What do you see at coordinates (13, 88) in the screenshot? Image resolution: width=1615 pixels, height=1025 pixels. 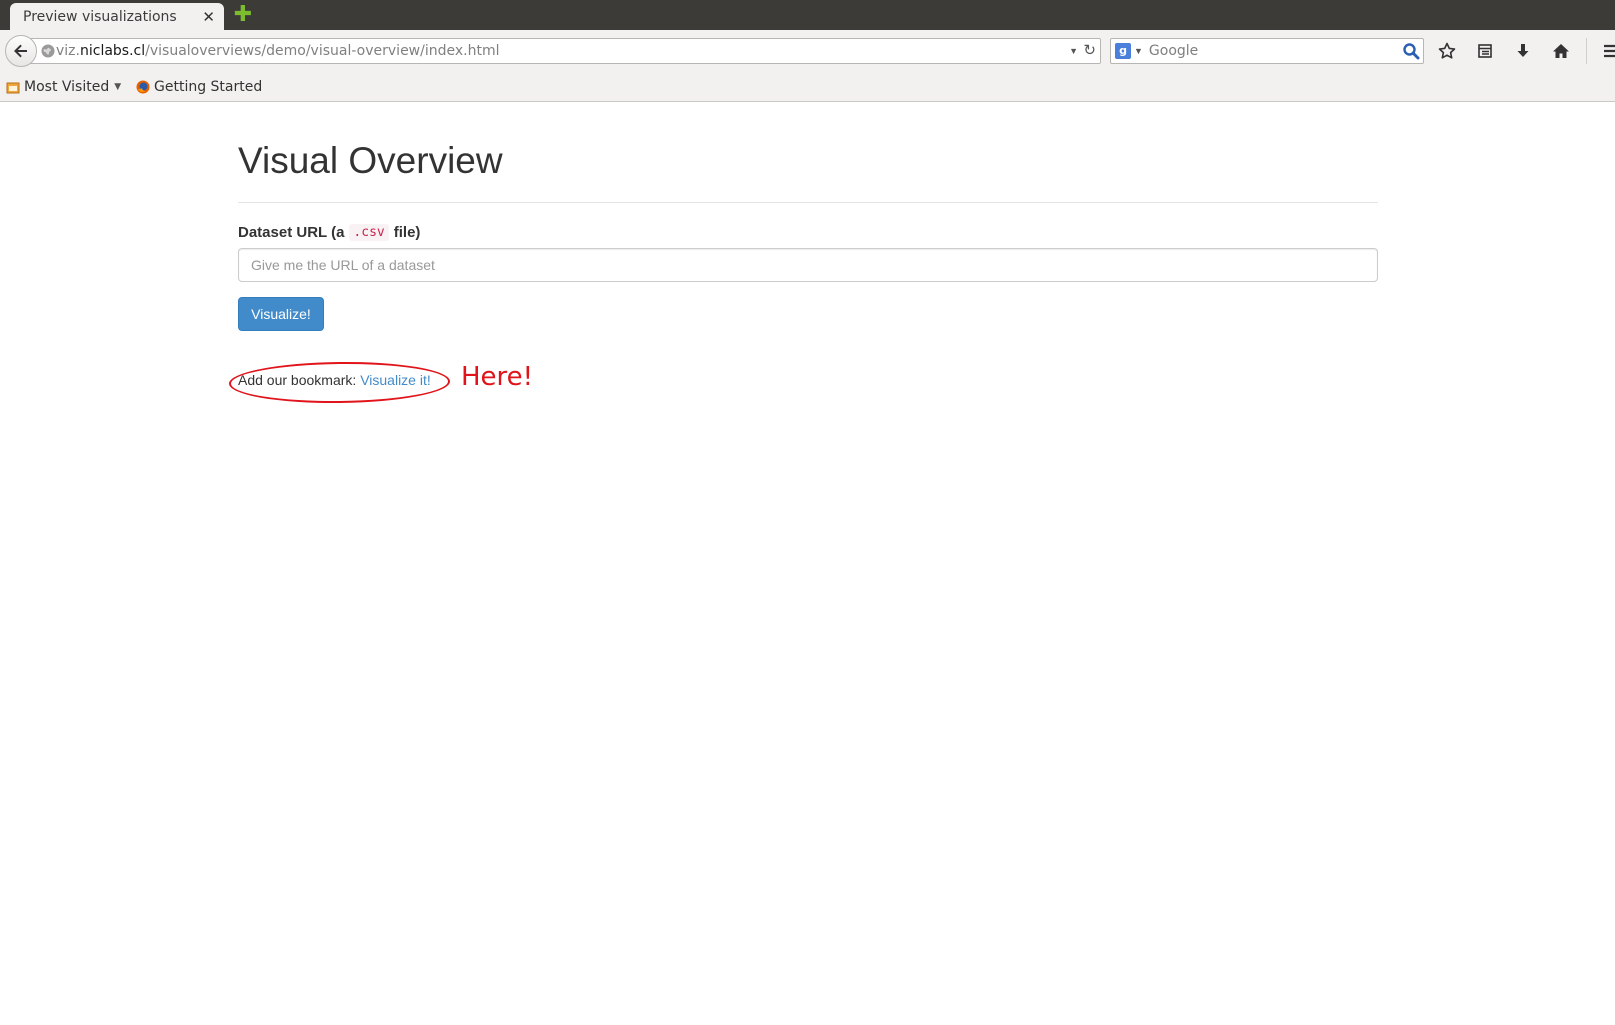 I see `folder-icon` at bounding box center [13, 88].